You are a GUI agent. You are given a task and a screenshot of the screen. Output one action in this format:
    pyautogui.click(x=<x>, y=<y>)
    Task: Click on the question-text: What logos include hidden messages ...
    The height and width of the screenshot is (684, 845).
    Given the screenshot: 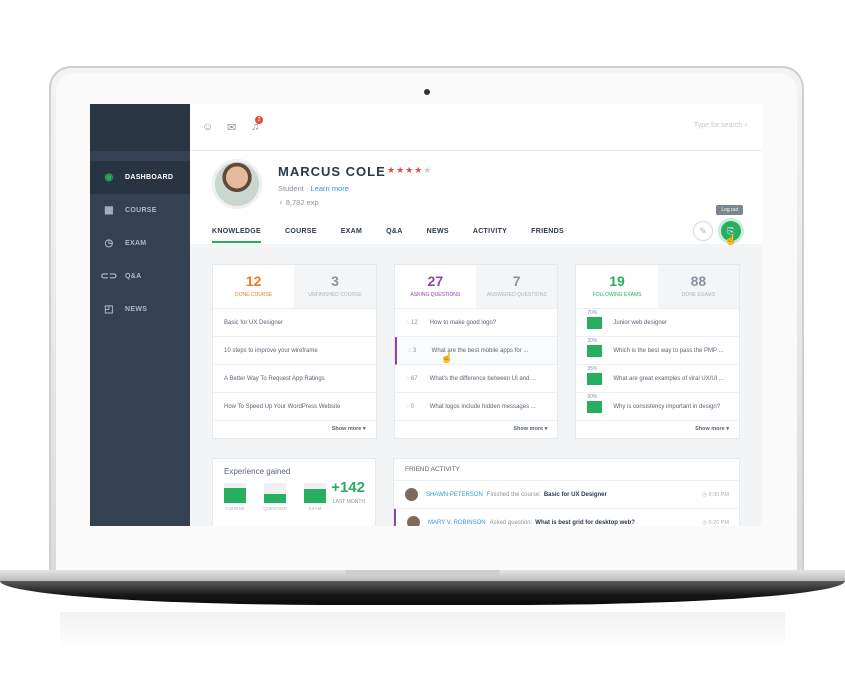 What is the action you would take?
    pyautogui.click(x=482, y=406)
    